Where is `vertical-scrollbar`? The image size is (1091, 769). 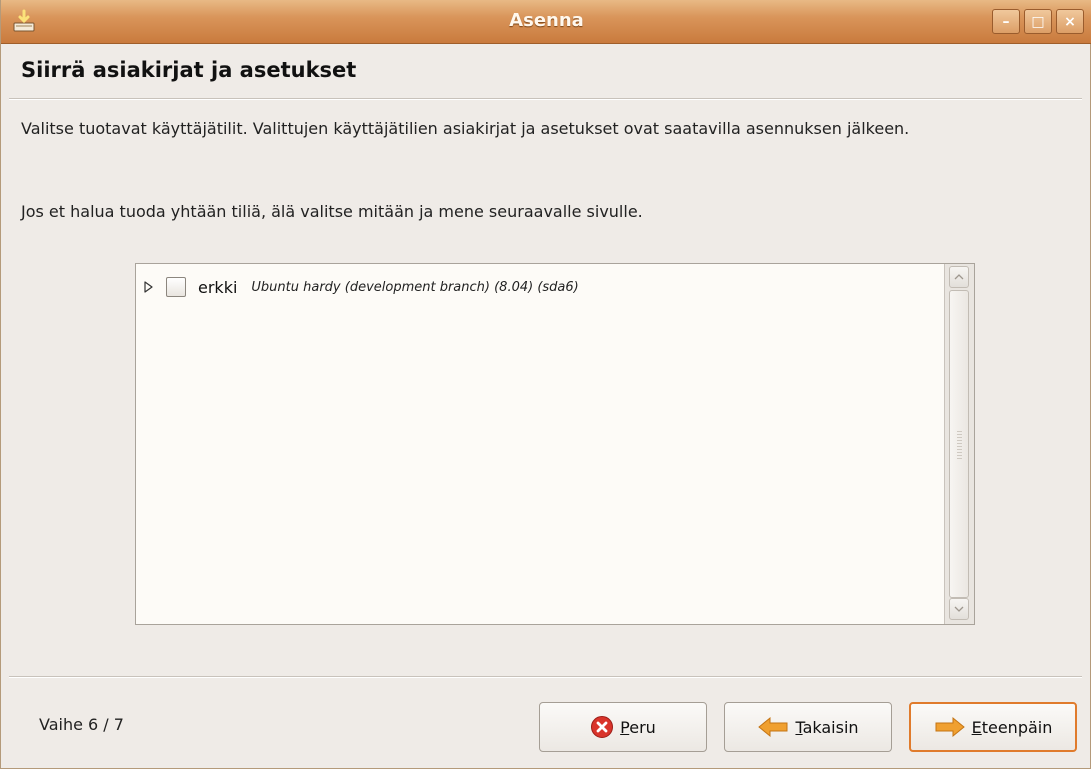
vertical-scrollbar is located at coordinates (959, 444).